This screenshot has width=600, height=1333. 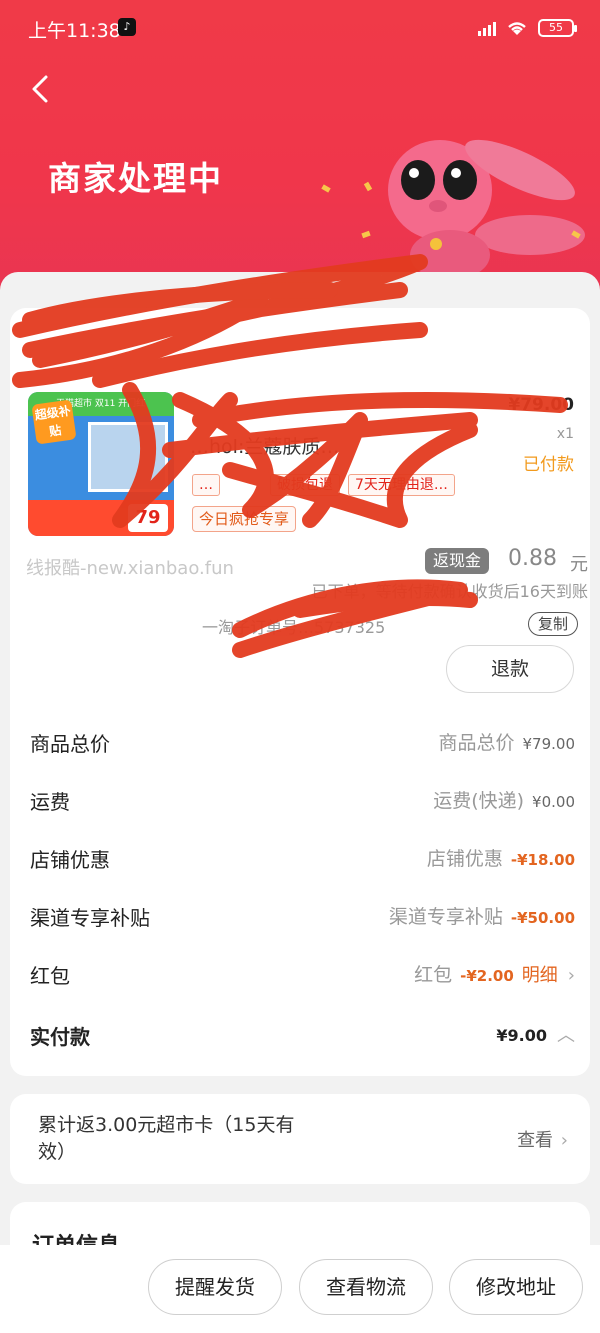 I want to click on cashback-value: 0.88, so click(x=532, y=558).